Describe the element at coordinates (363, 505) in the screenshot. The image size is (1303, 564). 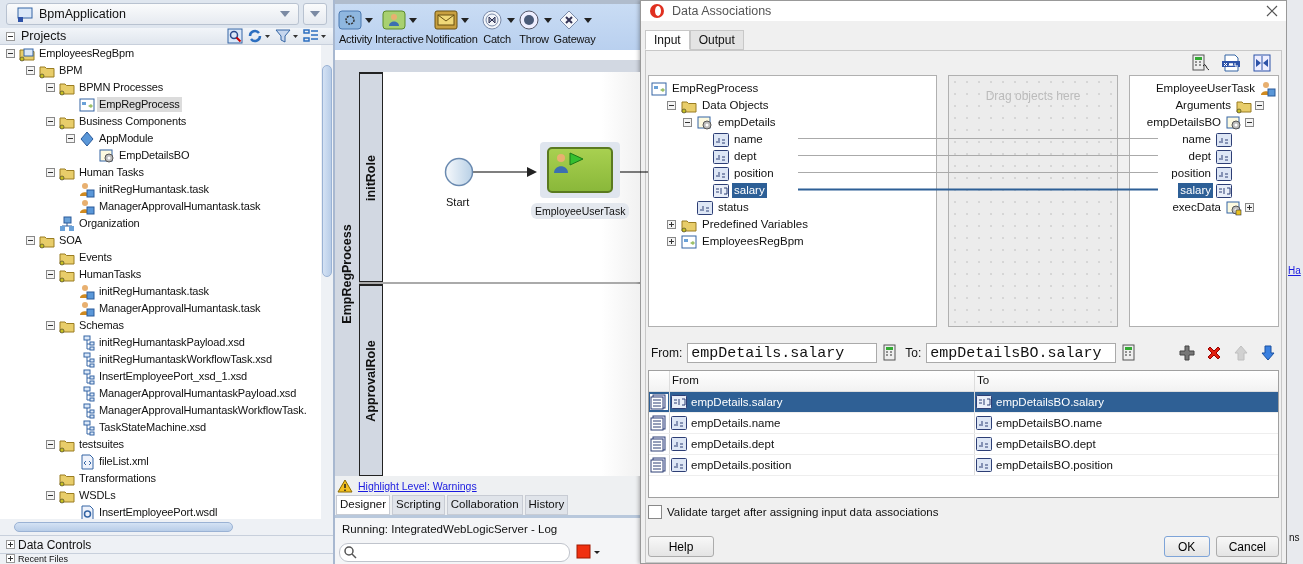
I see `editor-tab: Designer` at that location.